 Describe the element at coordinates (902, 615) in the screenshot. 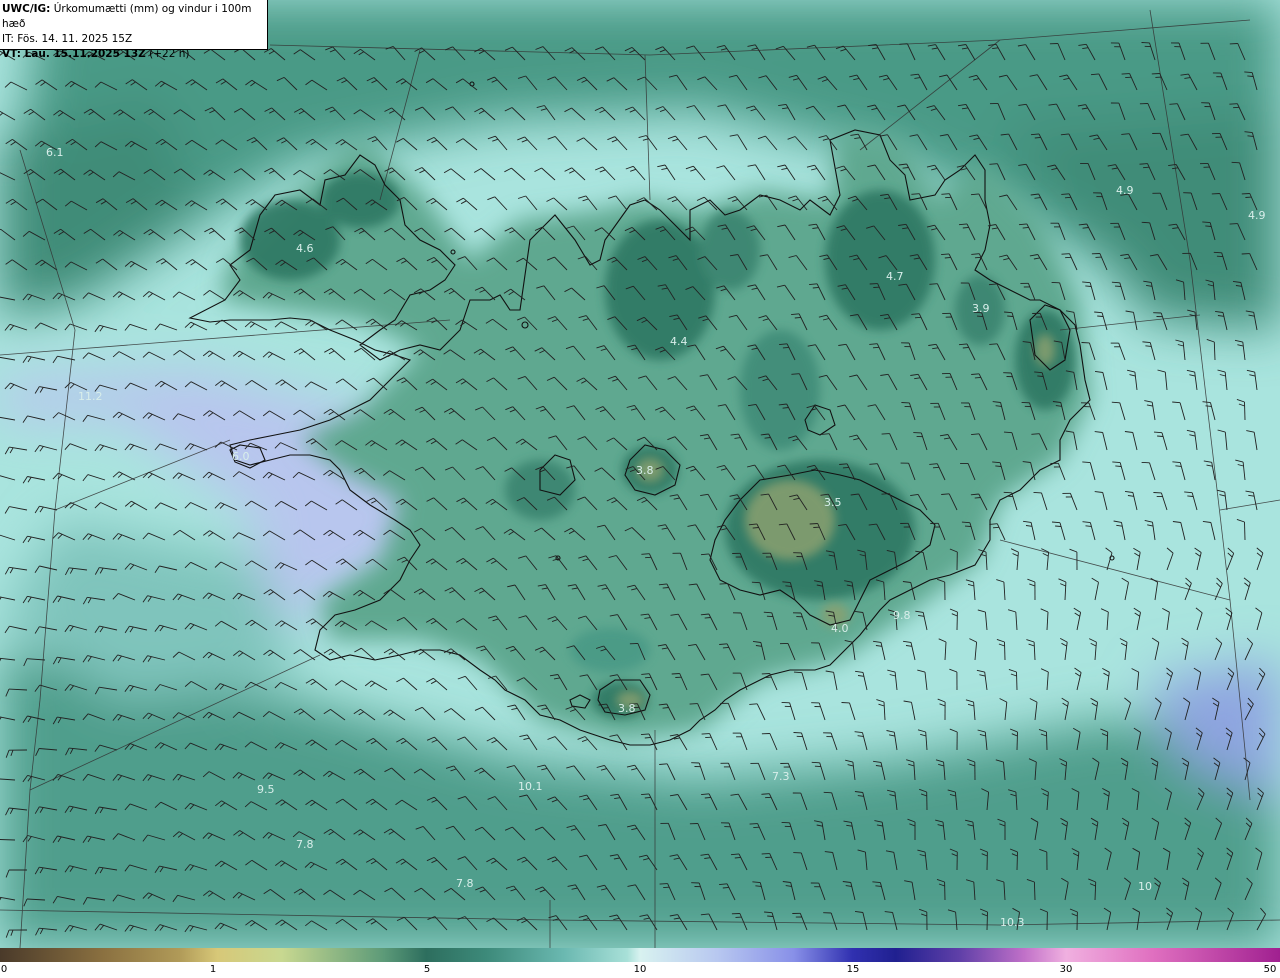

I see `value-label: 9.8` at that location.